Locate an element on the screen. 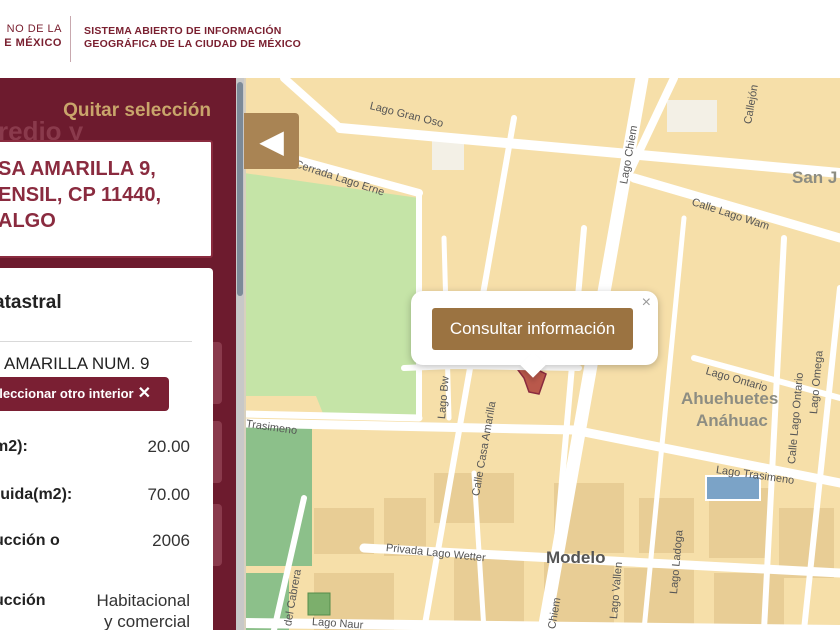  gov-logo-line2: E MÉXICO is located at coordinates (33, 43).